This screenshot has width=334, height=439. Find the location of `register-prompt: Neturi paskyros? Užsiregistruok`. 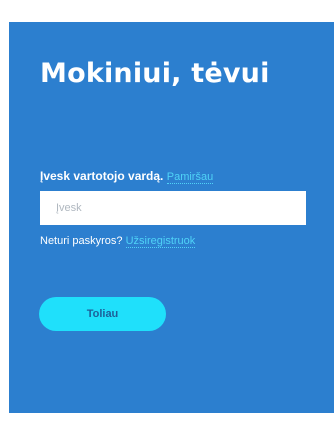

register-prompt: Neturi paskyros? Užsiregistruok is located at coordinates (118, 241).